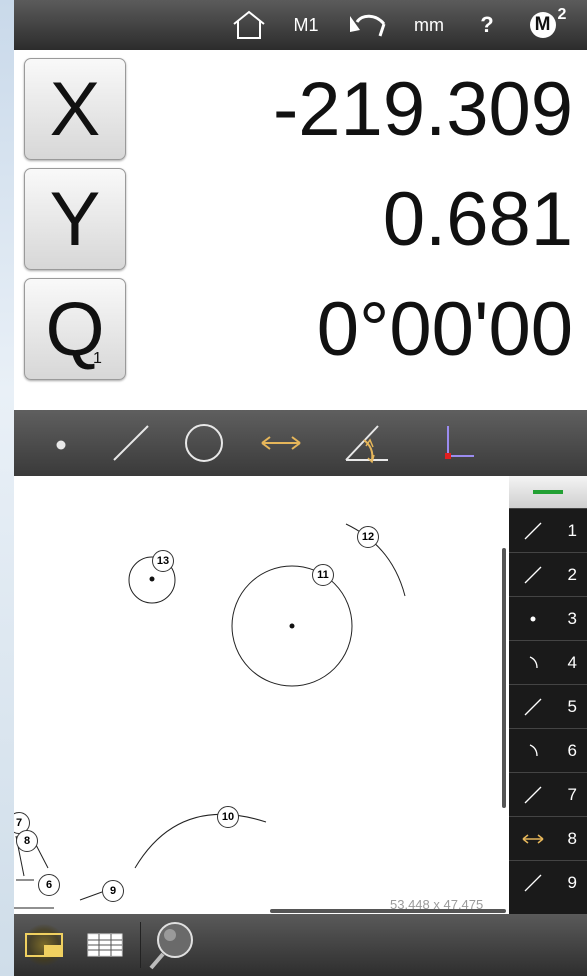 This screenshot has height=976, width=587. What do you see at coordinates (75, 329) in the screenshot?
I see `q-axis-button: Q 1` at bounding box center [75, 329].